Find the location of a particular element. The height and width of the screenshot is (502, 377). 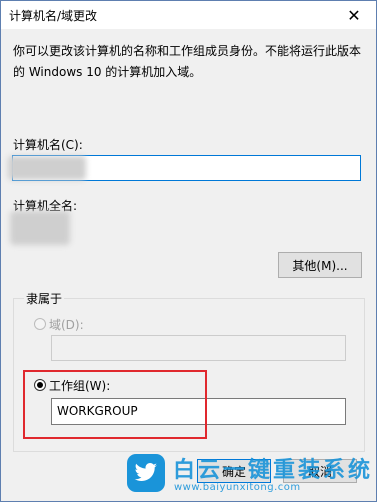

blurred-full-name is located at coordinates (40, 228).